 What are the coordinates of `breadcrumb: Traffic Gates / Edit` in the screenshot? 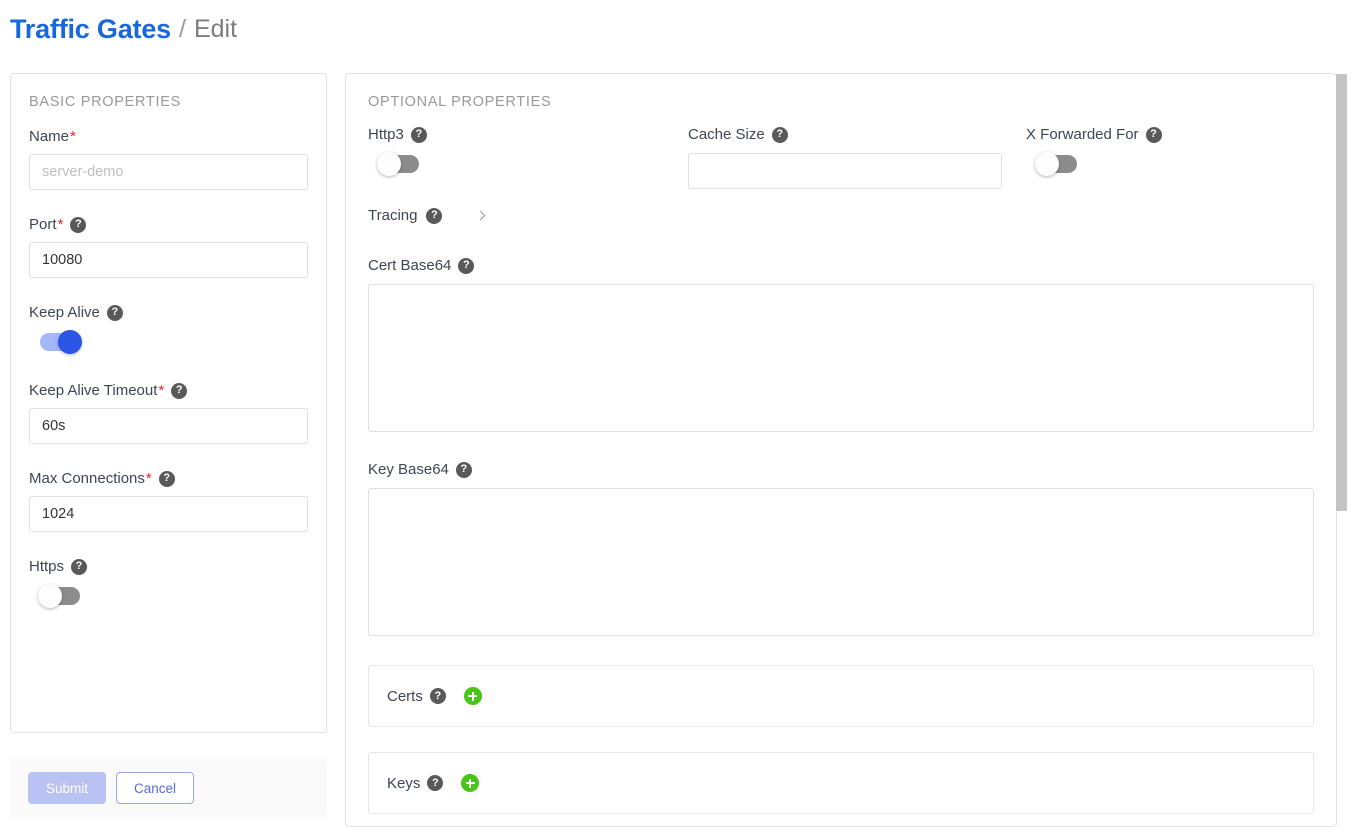 It's located at (123, 29).